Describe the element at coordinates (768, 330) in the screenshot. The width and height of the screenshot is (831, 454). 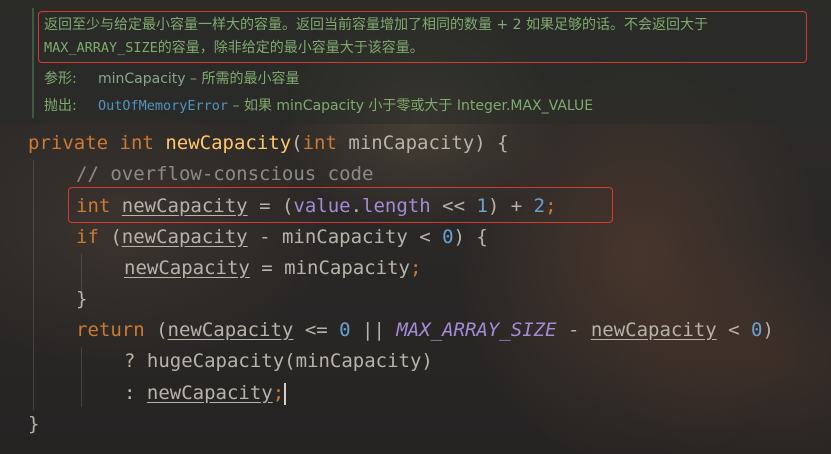
I see `close-paren: )` at that location.